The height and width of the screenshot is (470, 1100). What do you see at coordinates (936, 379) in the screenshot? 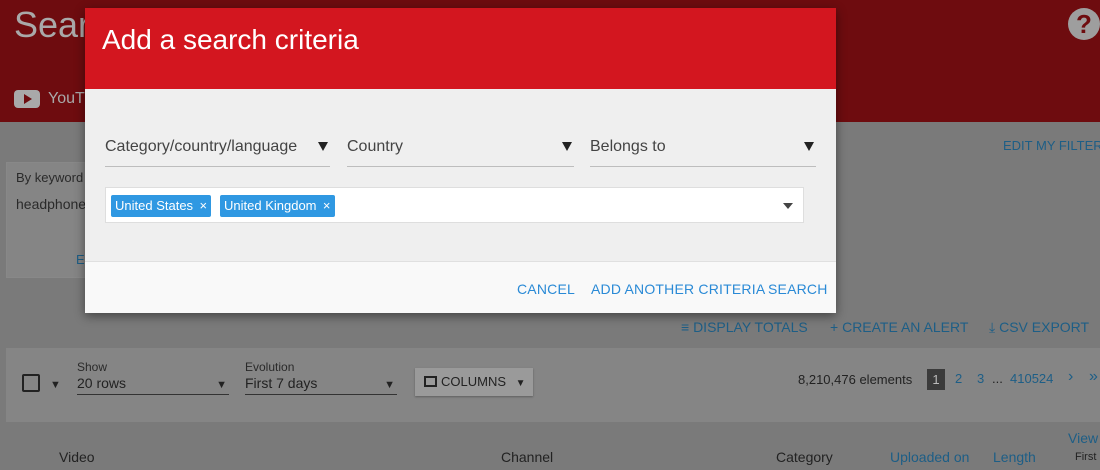
I see `pagination-page-1: 1` at bounding box center [936, 379].